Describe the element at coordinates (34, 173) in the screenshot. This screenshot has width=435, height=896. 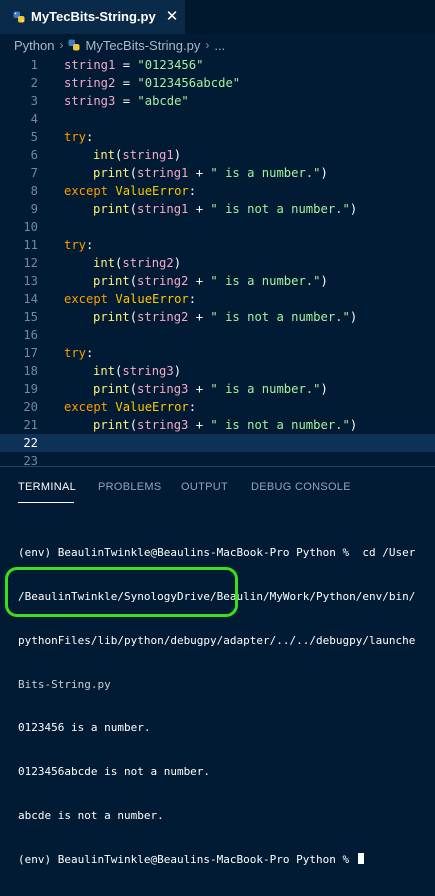
I see `line-number: 7` at that location.